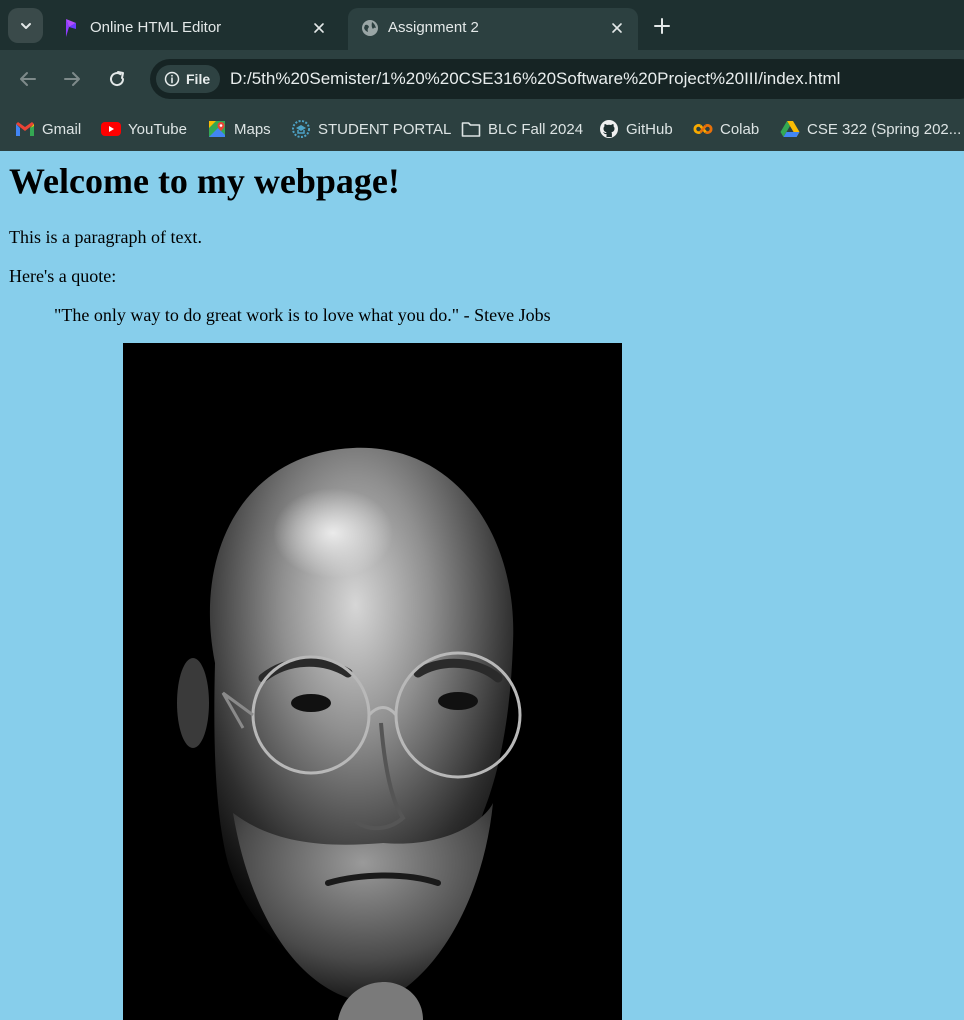 The image size is (964, 1020). I want to click on paragraph-text: This is a paragraph of text., so click(105, 237).